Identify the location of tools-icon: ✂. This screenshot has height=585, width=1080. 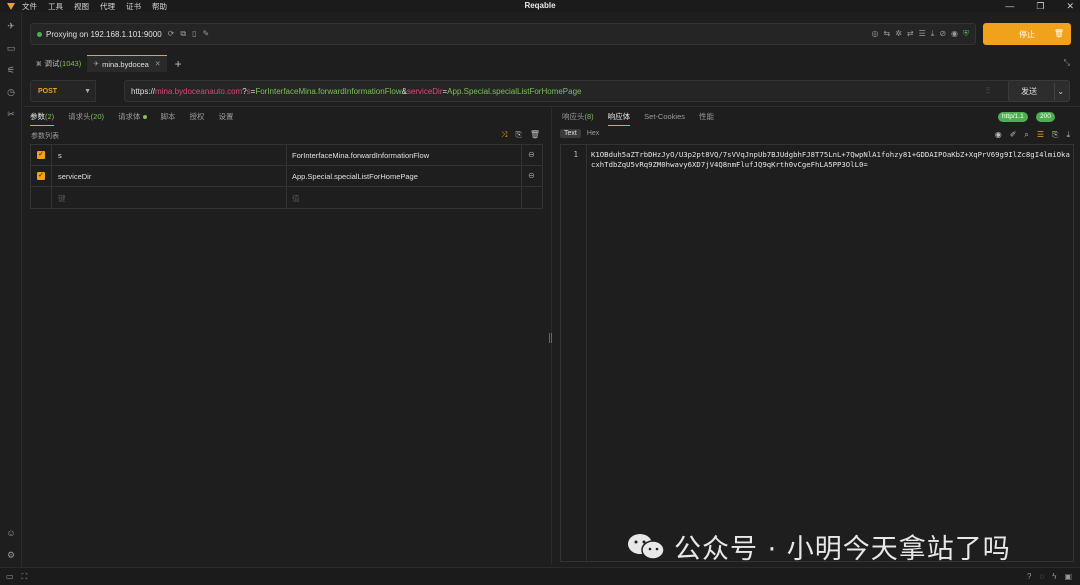
(11, 114).